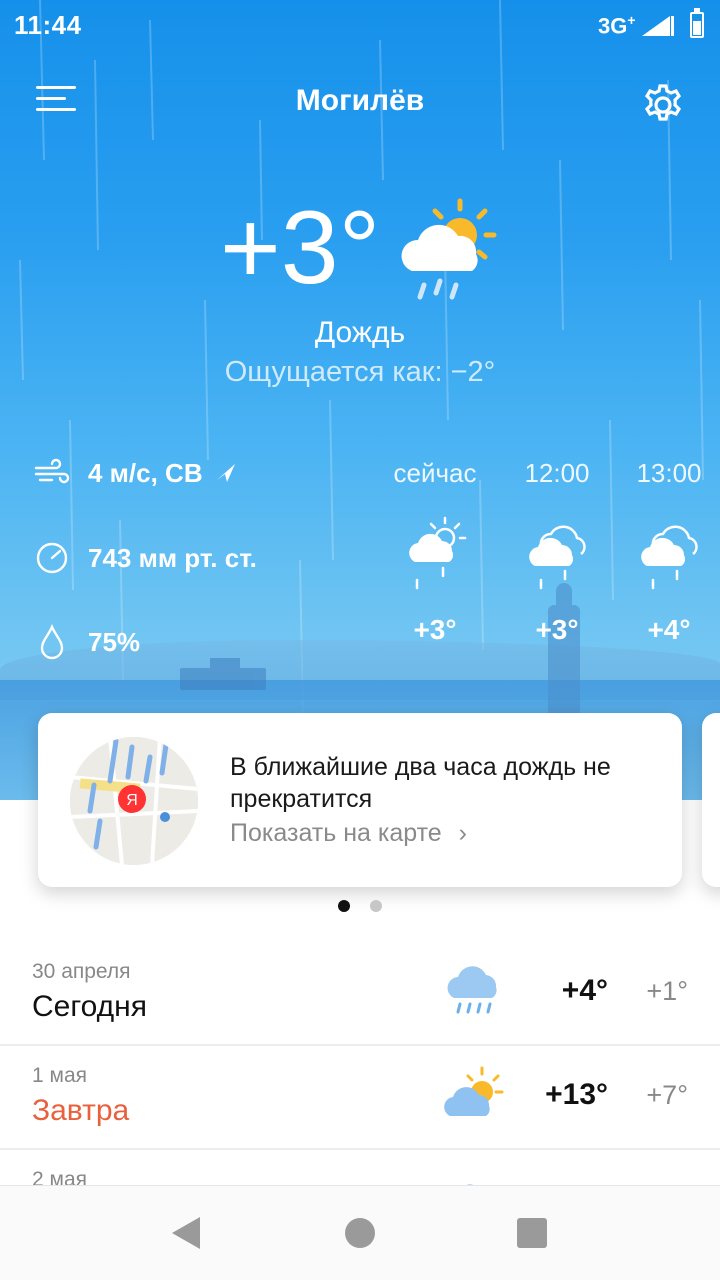 The height and width of the screenshot is (1280, 720). Describe the element at coordinates (631, 20) in the screenshot. I see `network-plus: +` at that location.